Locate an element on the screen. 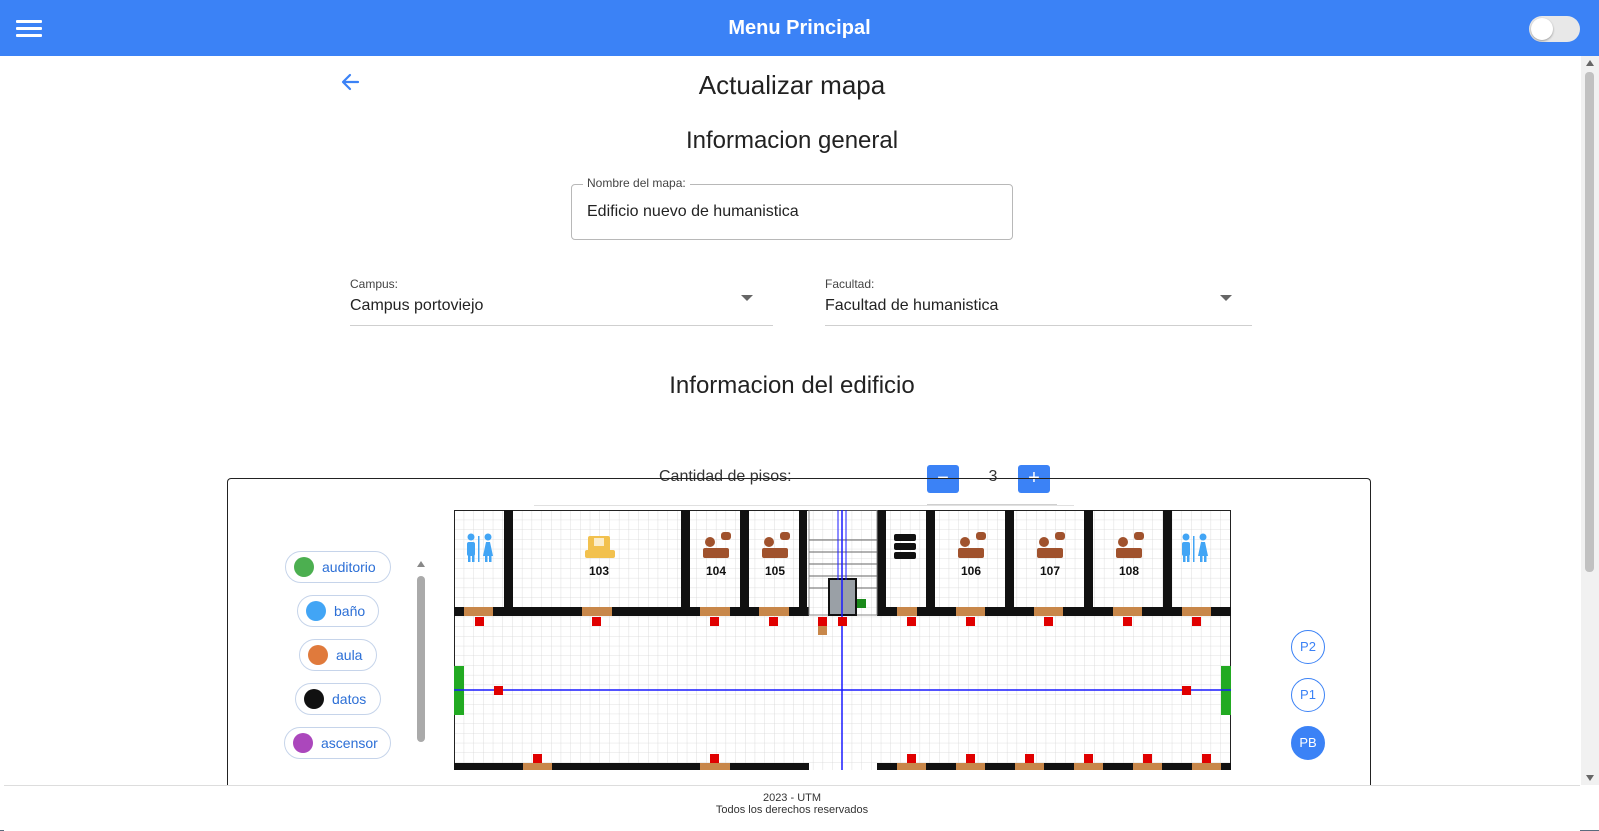 The image size is (1599, 831). faculty-select: Facultad: Facultad de humanistica is located at coordinates (1038, 301).